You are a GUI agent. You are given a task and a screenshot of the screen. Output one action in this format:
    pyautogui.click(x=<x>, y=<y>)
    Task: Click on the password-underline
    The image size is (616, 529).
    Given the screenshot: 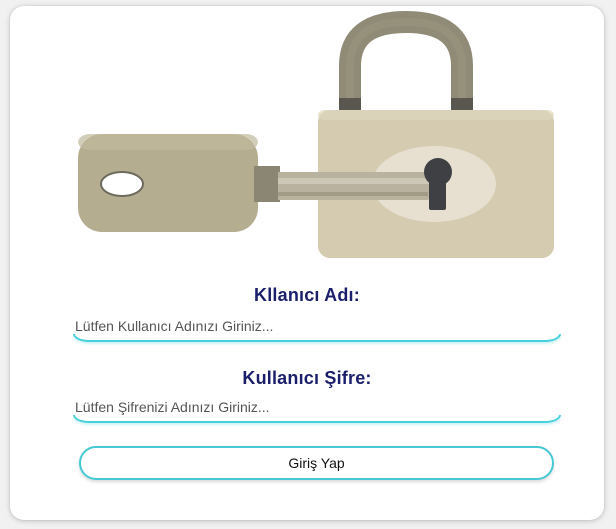 What is the action you would take?
    pyautogui.click(x=317, y=419)
    